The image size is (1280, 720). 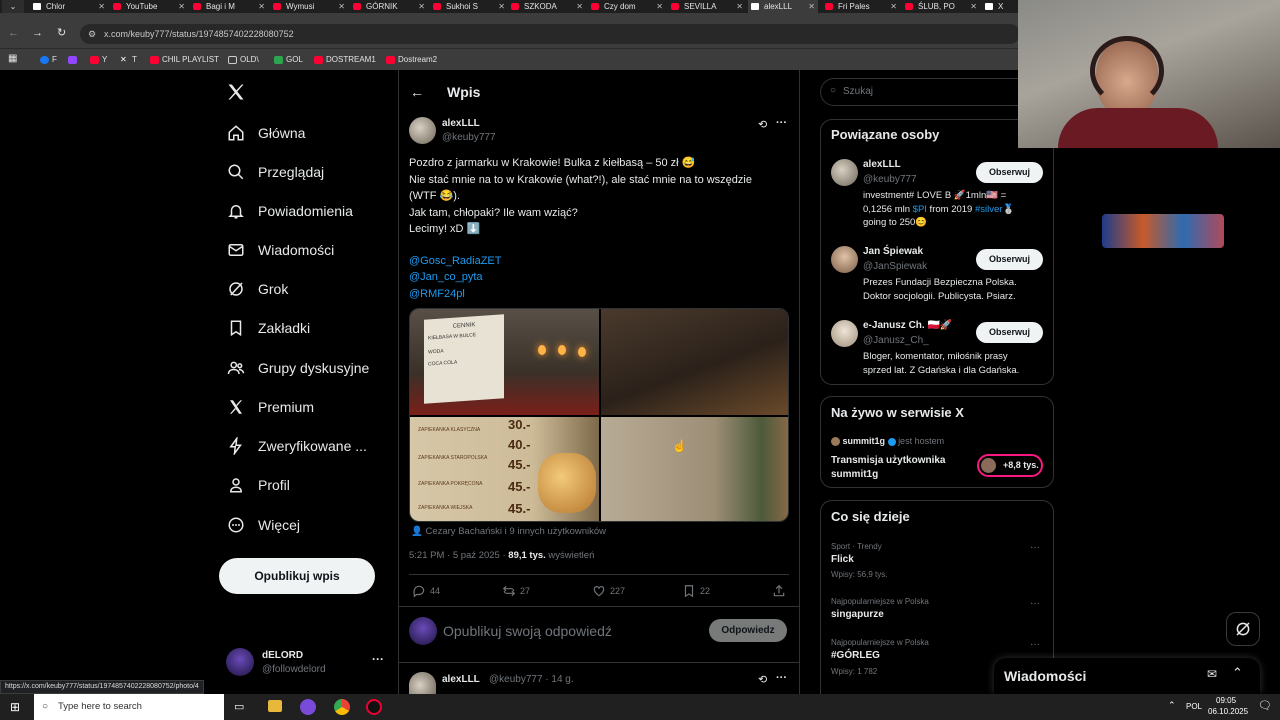 What do you see at coordinates (184, 60) in the screenshot?
I see `bookmark-item: CHIL PLAYLIST` at bounding box center [184, 60].